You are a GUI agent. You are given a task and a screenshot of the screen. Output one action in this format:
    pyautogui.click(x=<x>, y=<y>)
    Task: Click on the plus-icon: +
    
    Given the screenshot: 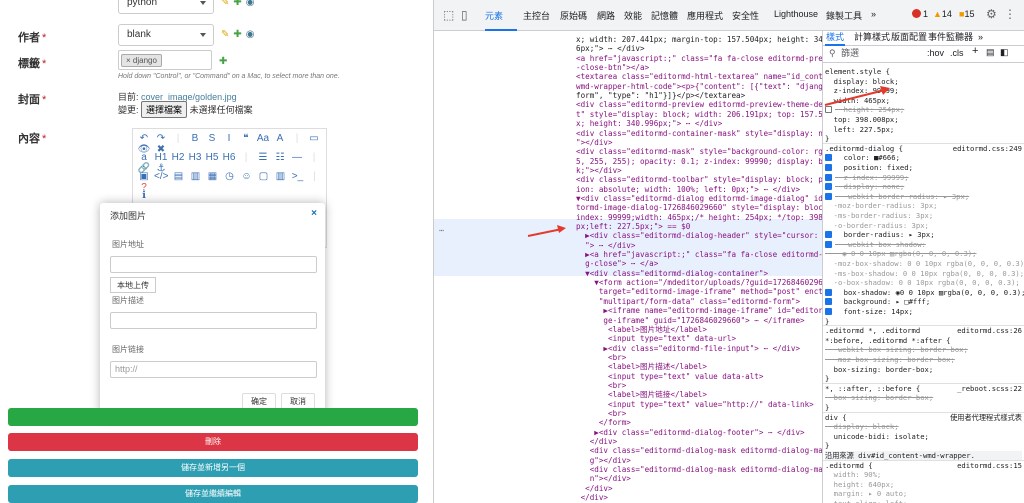 What is the action you would take?
    pyautogui.click(x=975, y=51)
    